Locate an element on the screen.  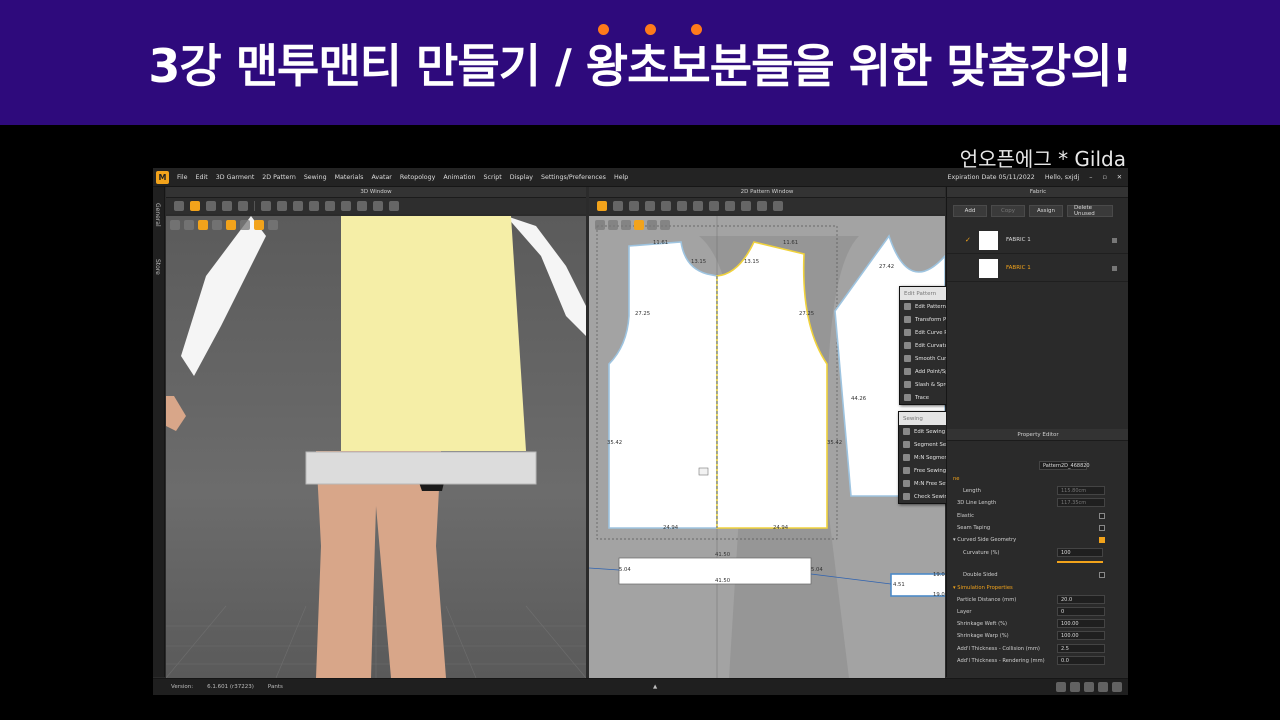
menu-animation: Animation is located at coordinates (459, 177).